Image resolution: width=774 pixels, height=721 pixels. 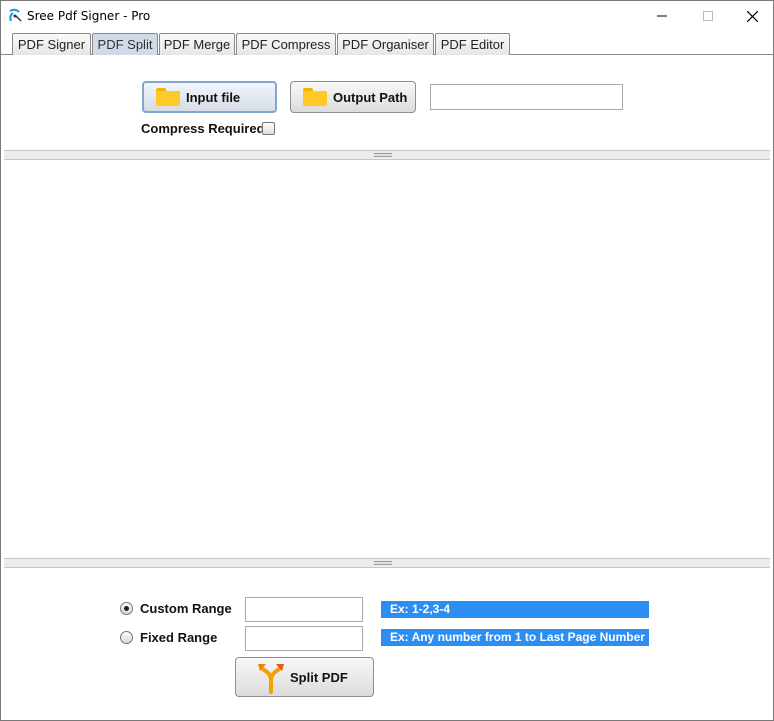 I want to click on custom-range-input, so click(x=304, y=609).